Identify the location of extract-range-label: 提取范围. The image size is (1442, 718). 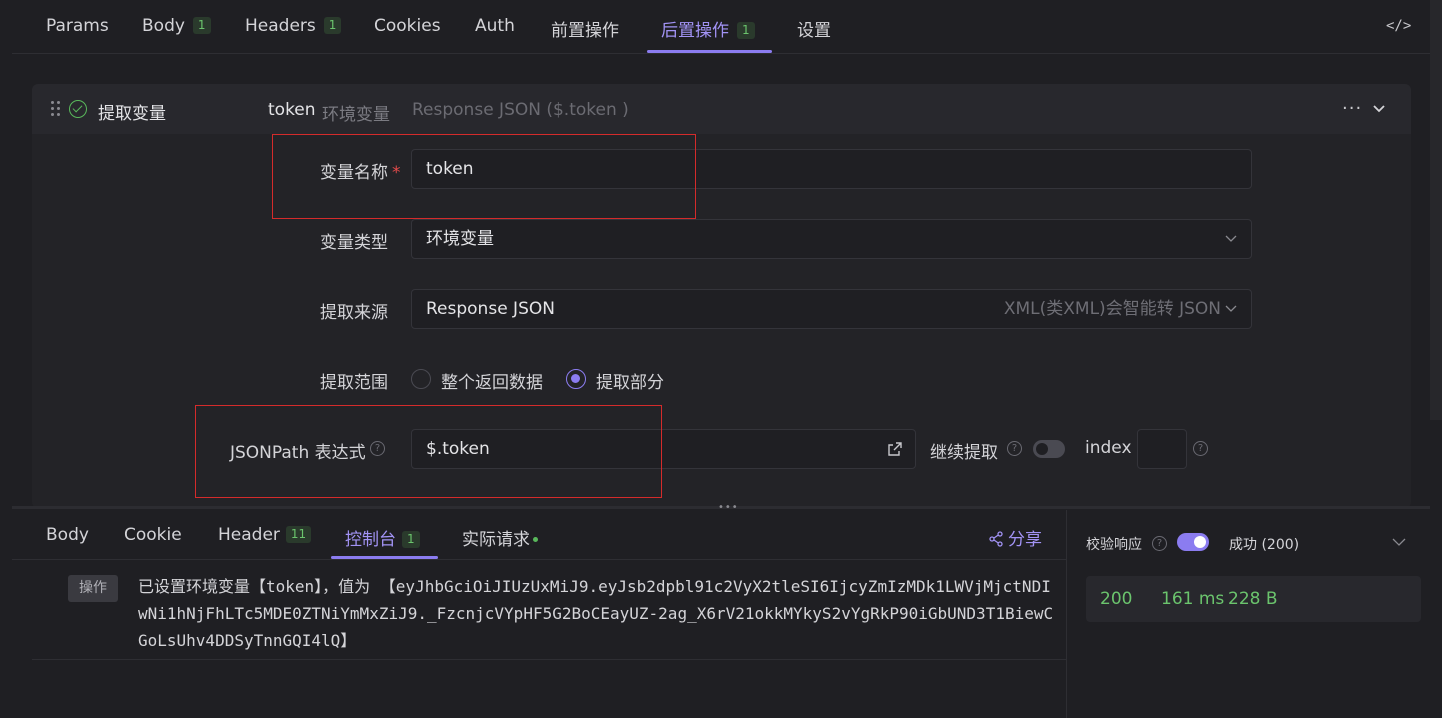
(354, 383).